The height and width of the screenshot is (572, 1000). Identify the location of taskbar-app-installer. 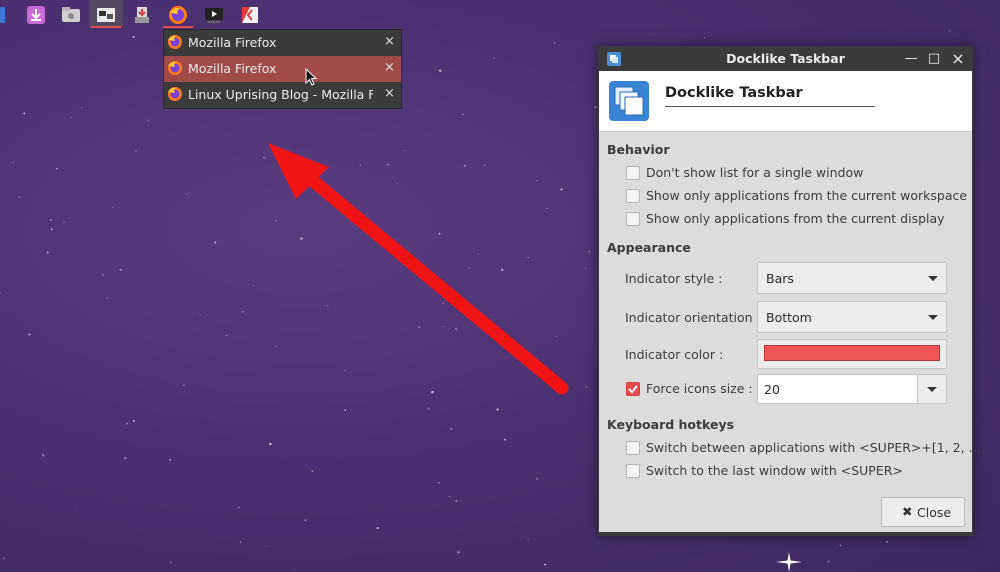
(142, 14).